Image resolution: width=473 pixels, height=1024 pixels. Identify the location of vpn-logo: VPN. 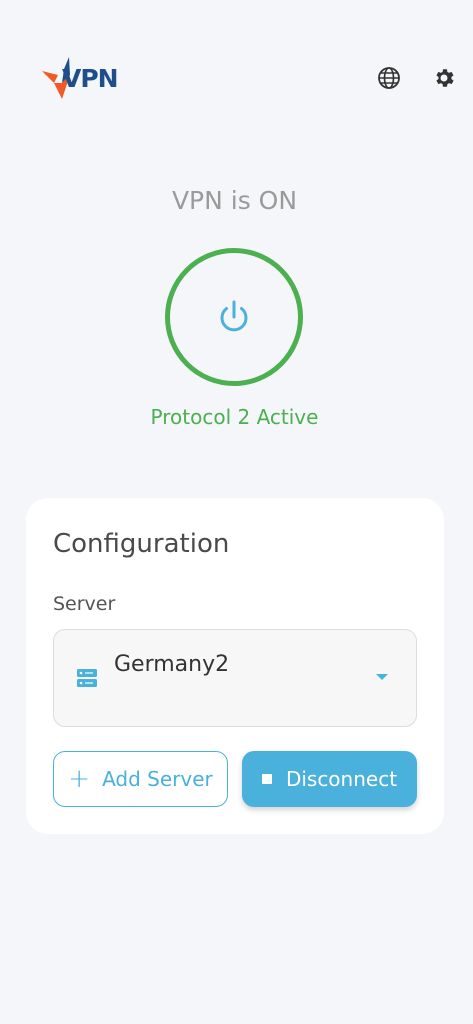
(87, 78).